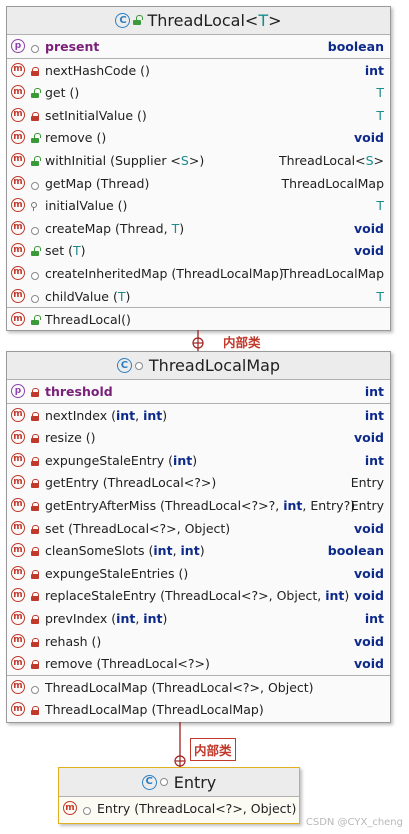 The height and width of the screenshot is (834, 409). What do you see at coordinates (198, 709) in the screenshot?
I see `method-row: m ThreadLocalMap (ThreadLocalMap)` at bounding box center [198, 709].